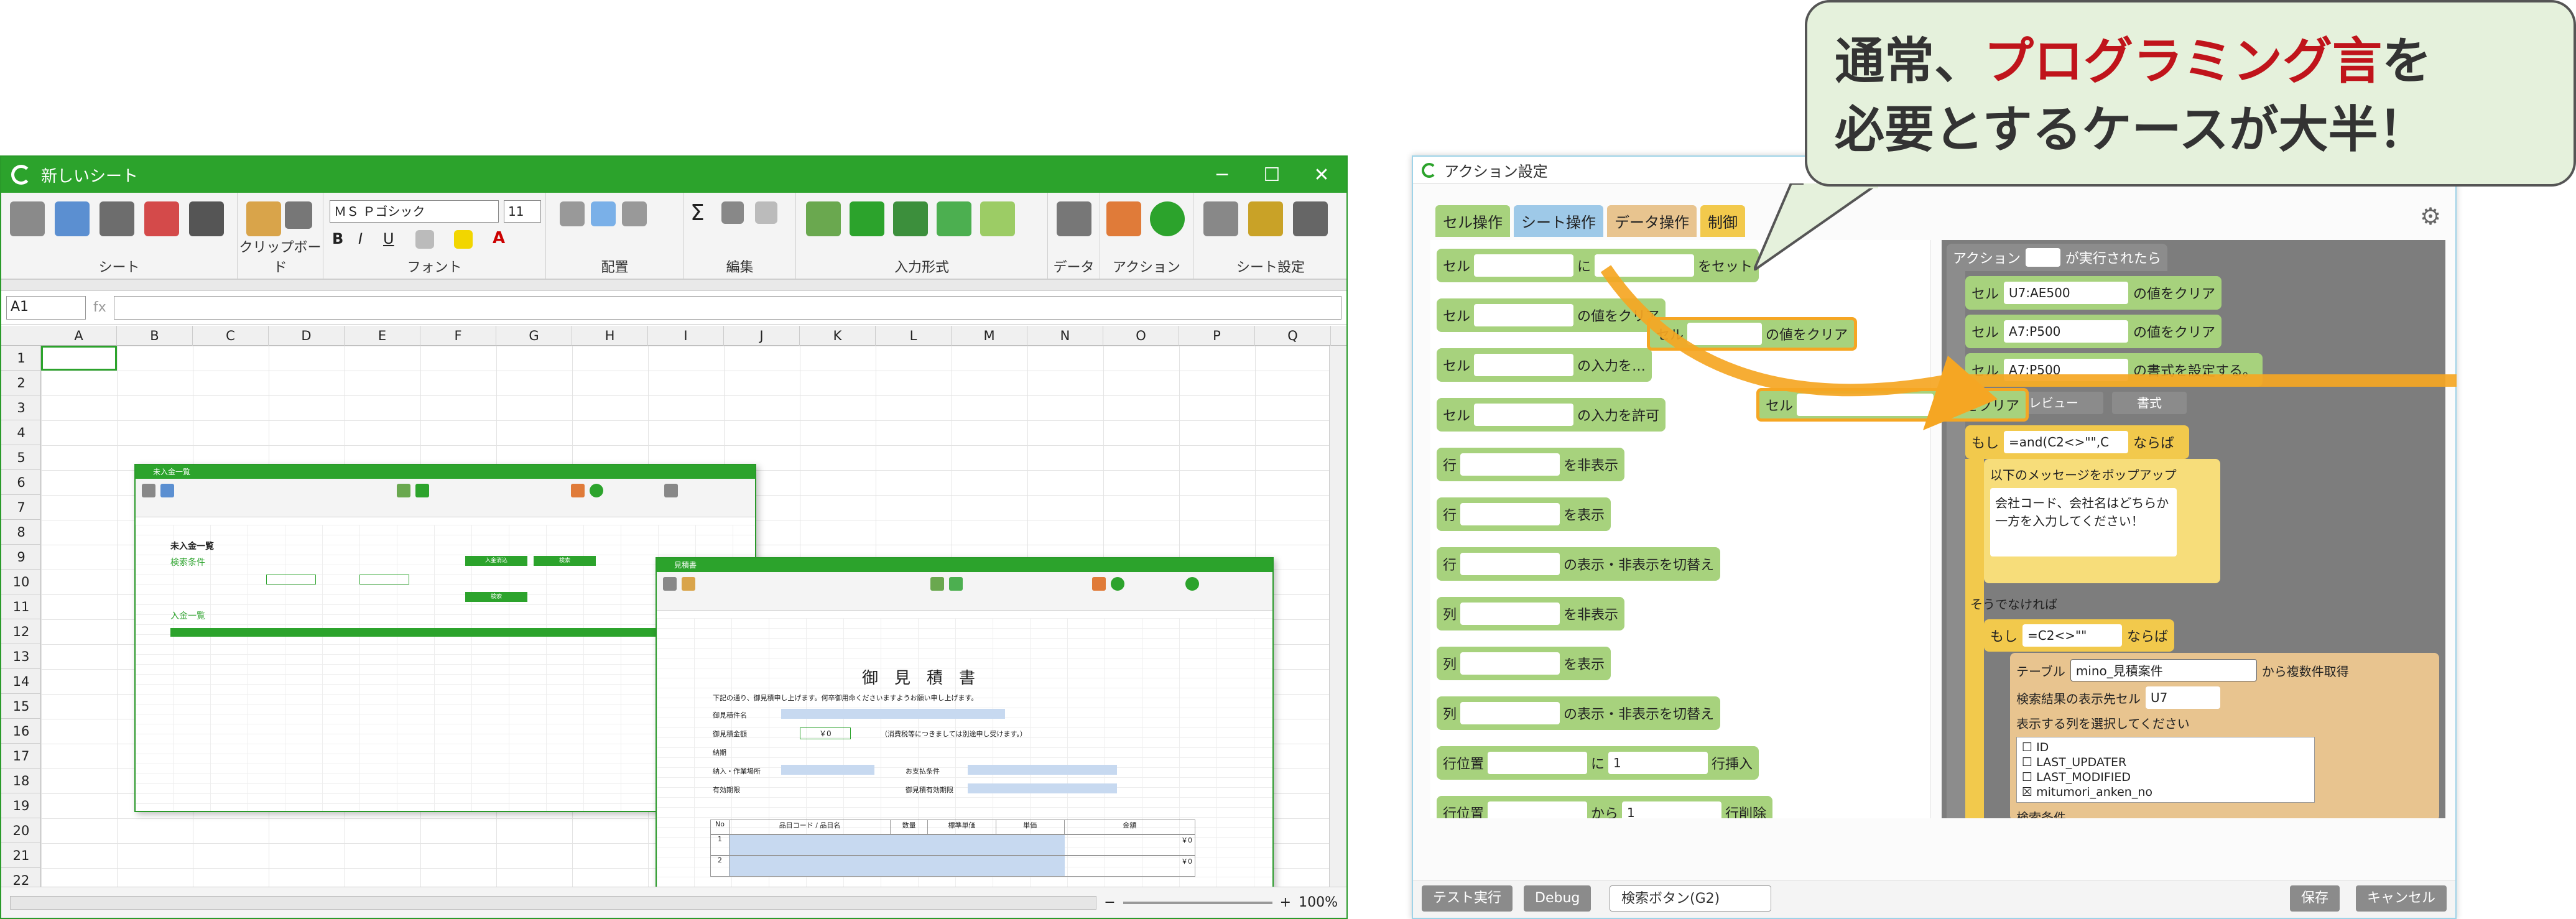 This screenshot has height=919, width=2576. What do you see at coordinates (231, 336) in the screenshot?
I see `column-header: C` at bounding box center [231, 336].